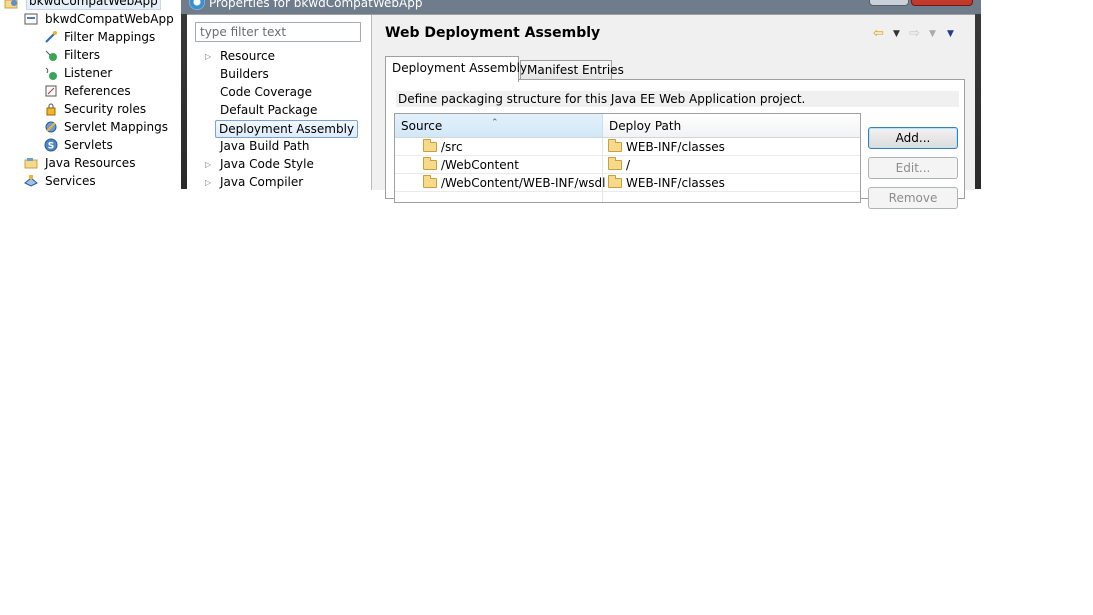 The width and height of the screenshot is (1093, 615). I want to click on services-icon, so click(31, 181).